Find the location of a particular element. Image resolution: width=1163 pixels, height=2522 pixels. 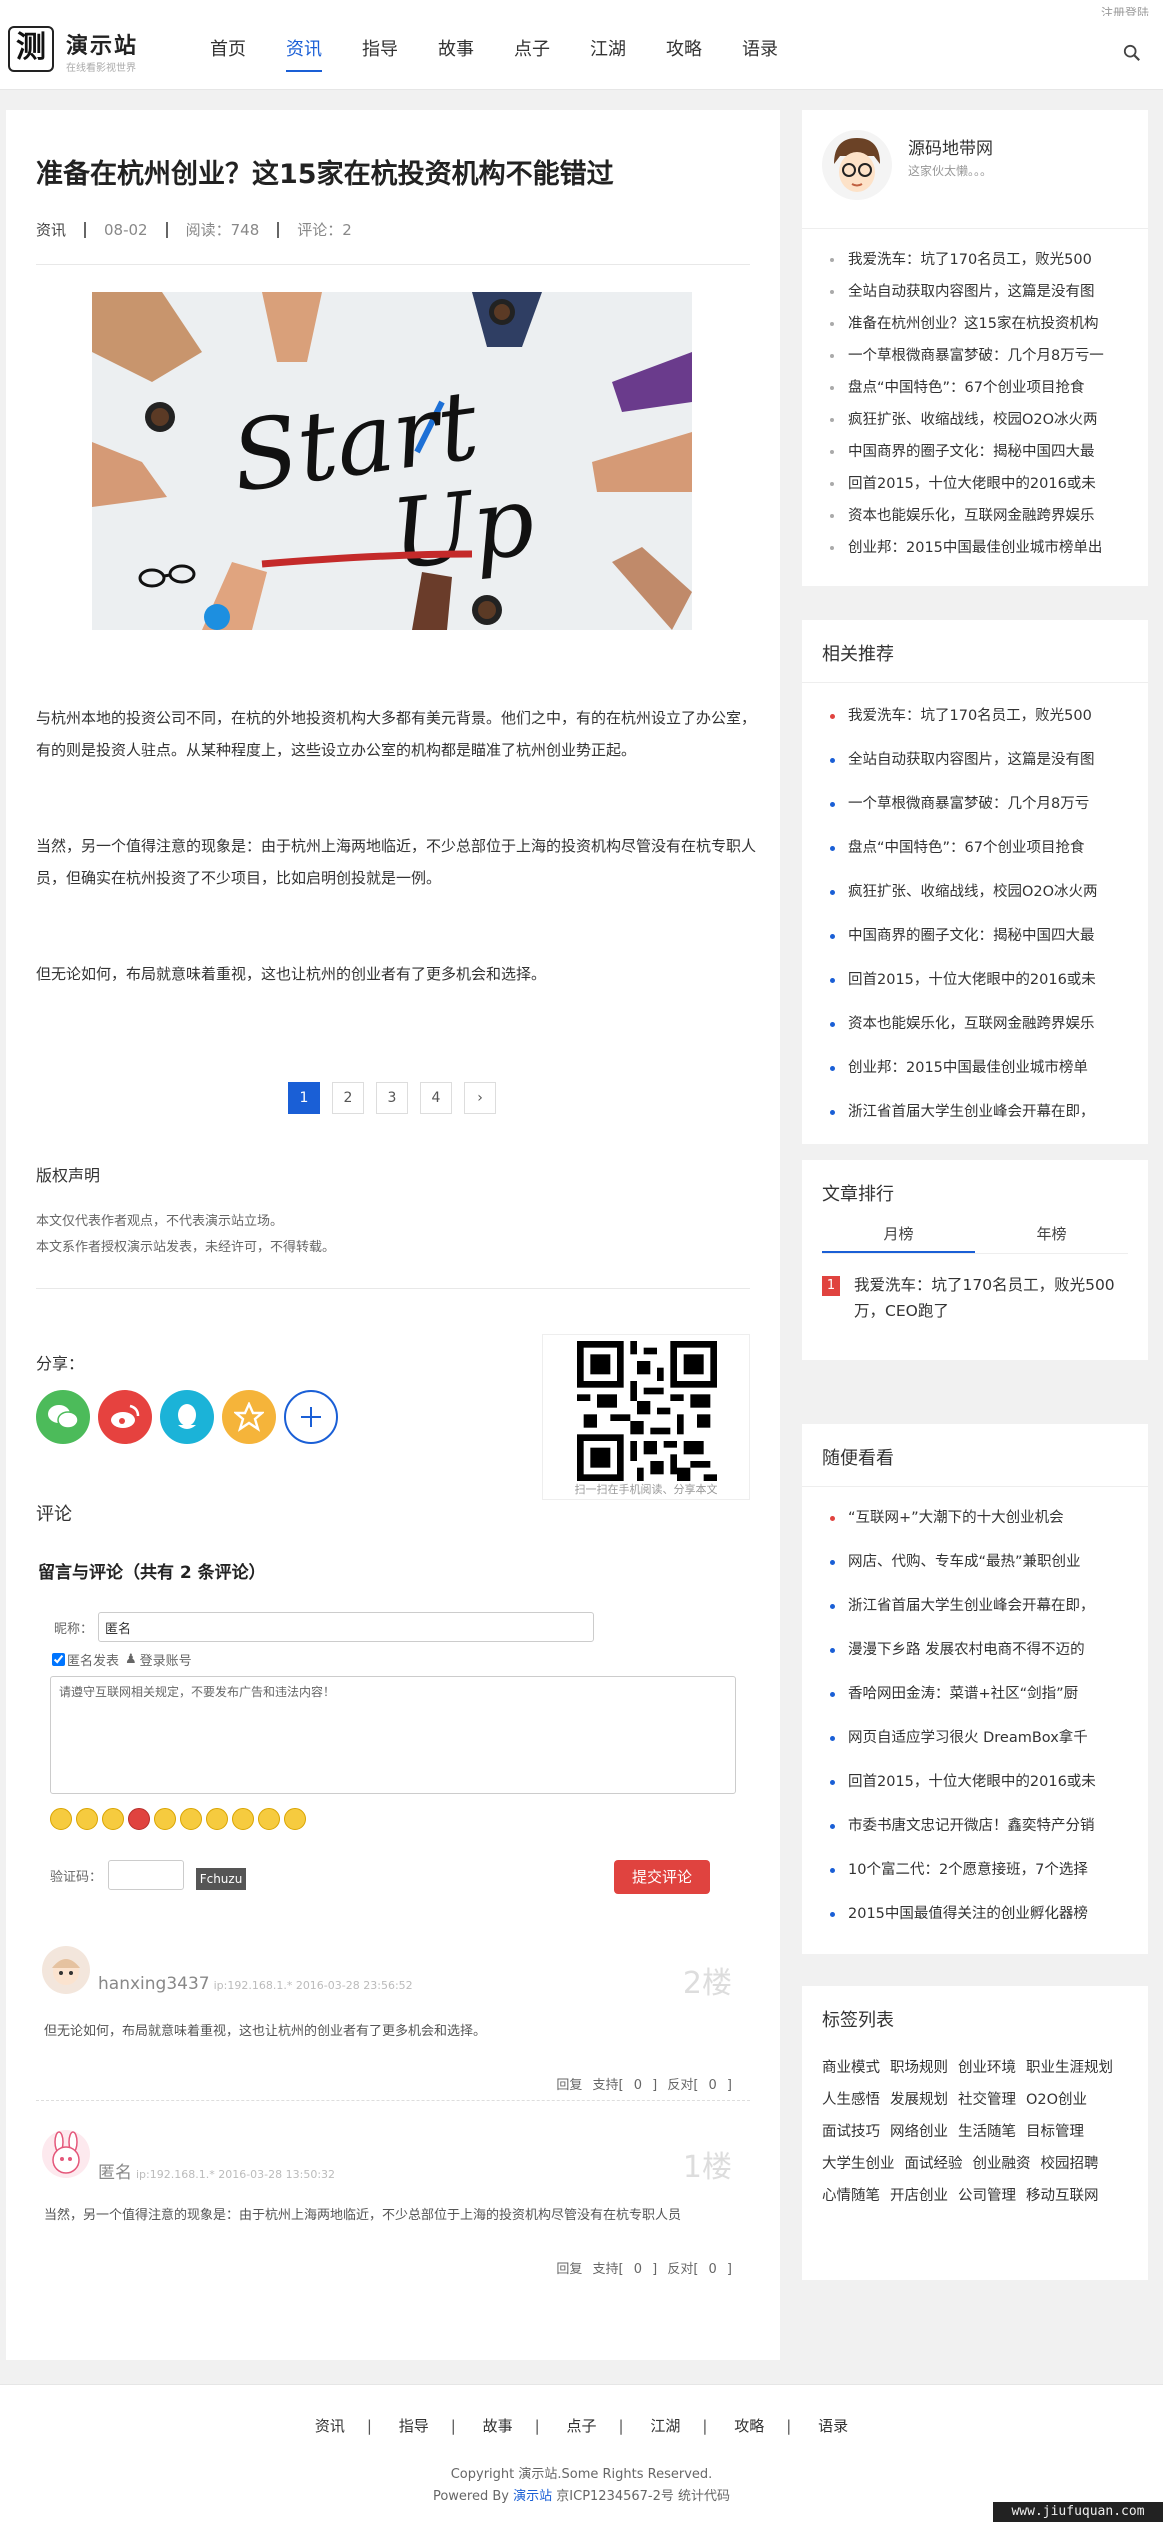

tag-link: 生活随笔 is located at coordinates (987, 2132).